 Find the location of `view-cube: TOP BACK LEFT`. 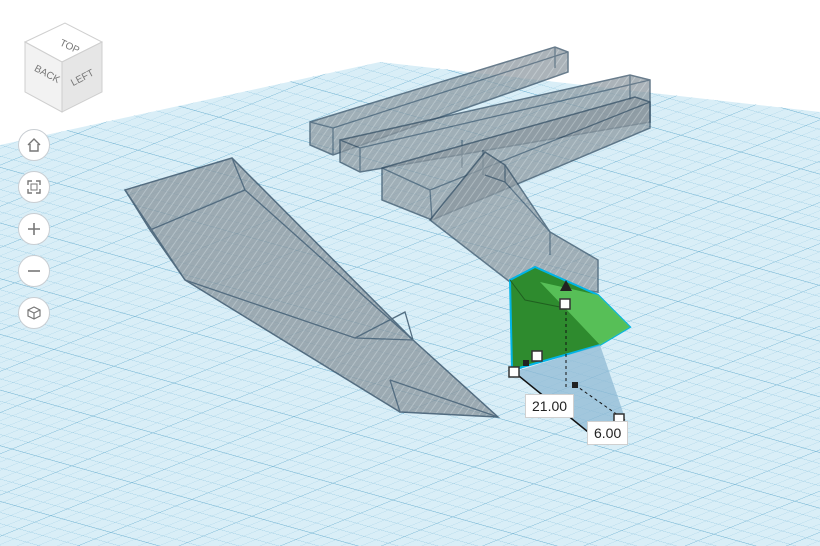

view-cube: TOP BACK LEFT is located at coordinates (65, 67).